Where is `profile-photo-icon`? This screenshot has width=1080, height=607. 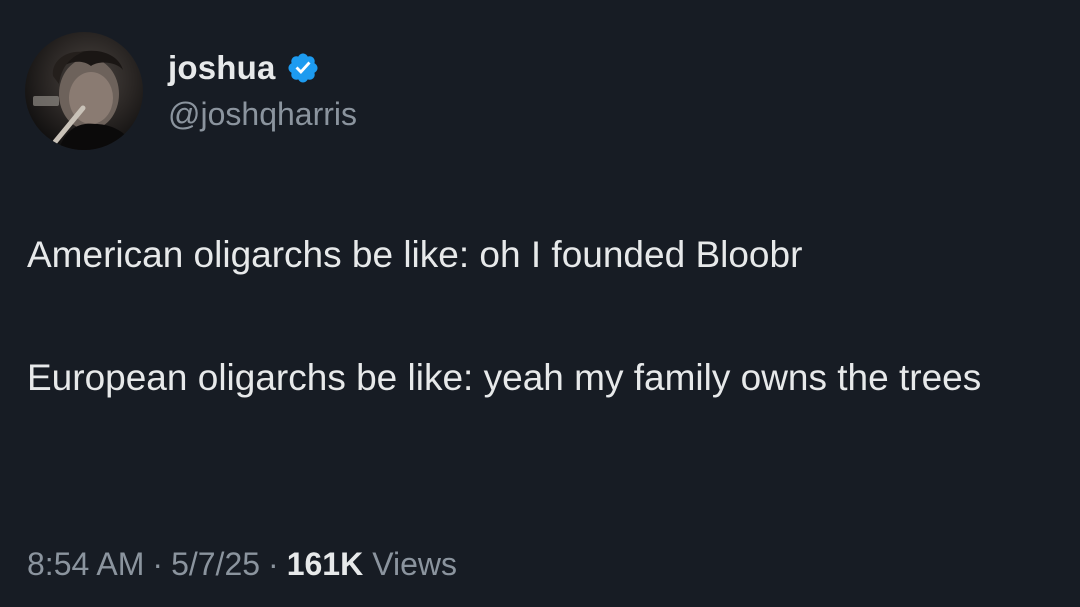
profile-photo-icon is located at coordinates (84, 100).